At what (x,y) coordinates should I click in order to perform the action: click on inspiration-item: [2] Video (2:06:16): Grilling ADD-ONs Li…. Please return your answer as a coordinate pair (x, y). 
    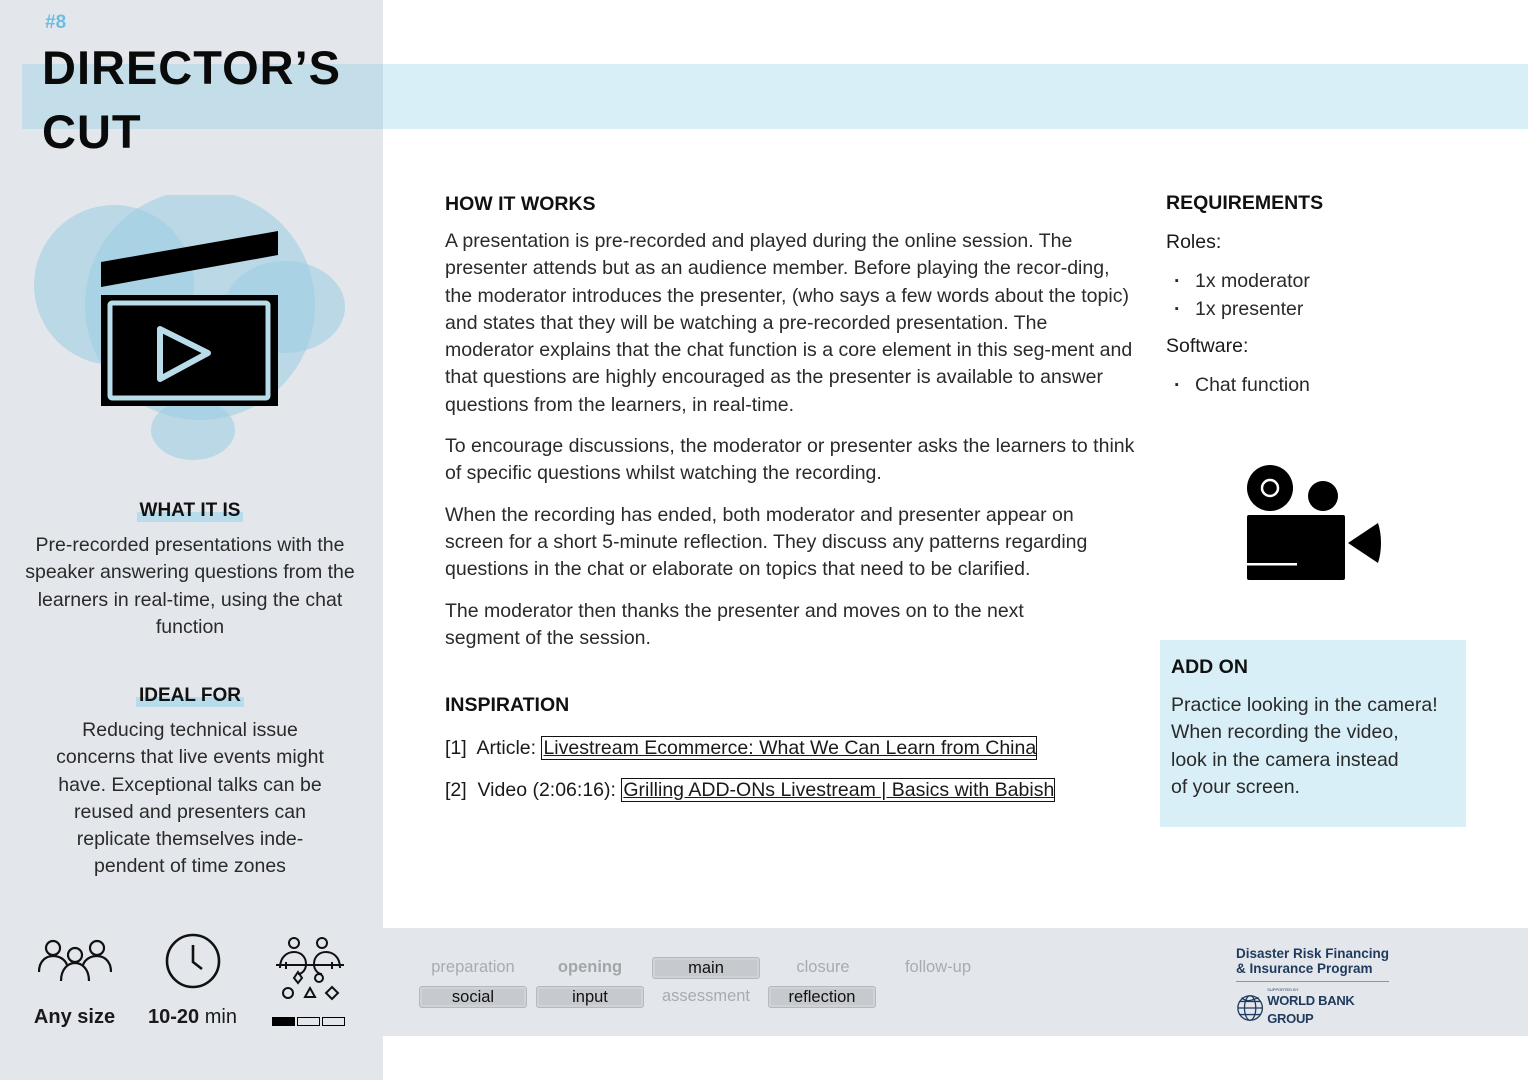
    Looking at the image, I should click on (750, 796).